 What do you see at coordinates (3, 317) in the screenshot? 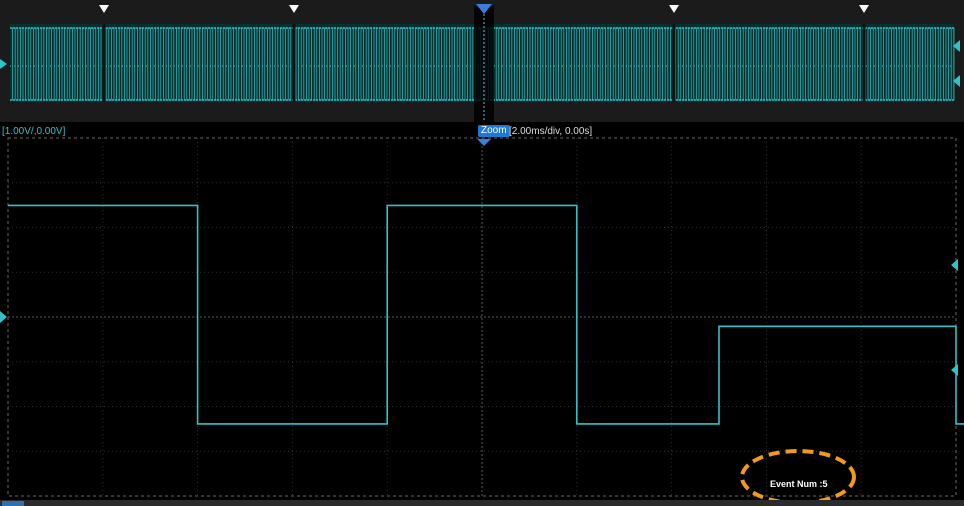
I see `channel-offset-marker` at bounding box center [3, 317].